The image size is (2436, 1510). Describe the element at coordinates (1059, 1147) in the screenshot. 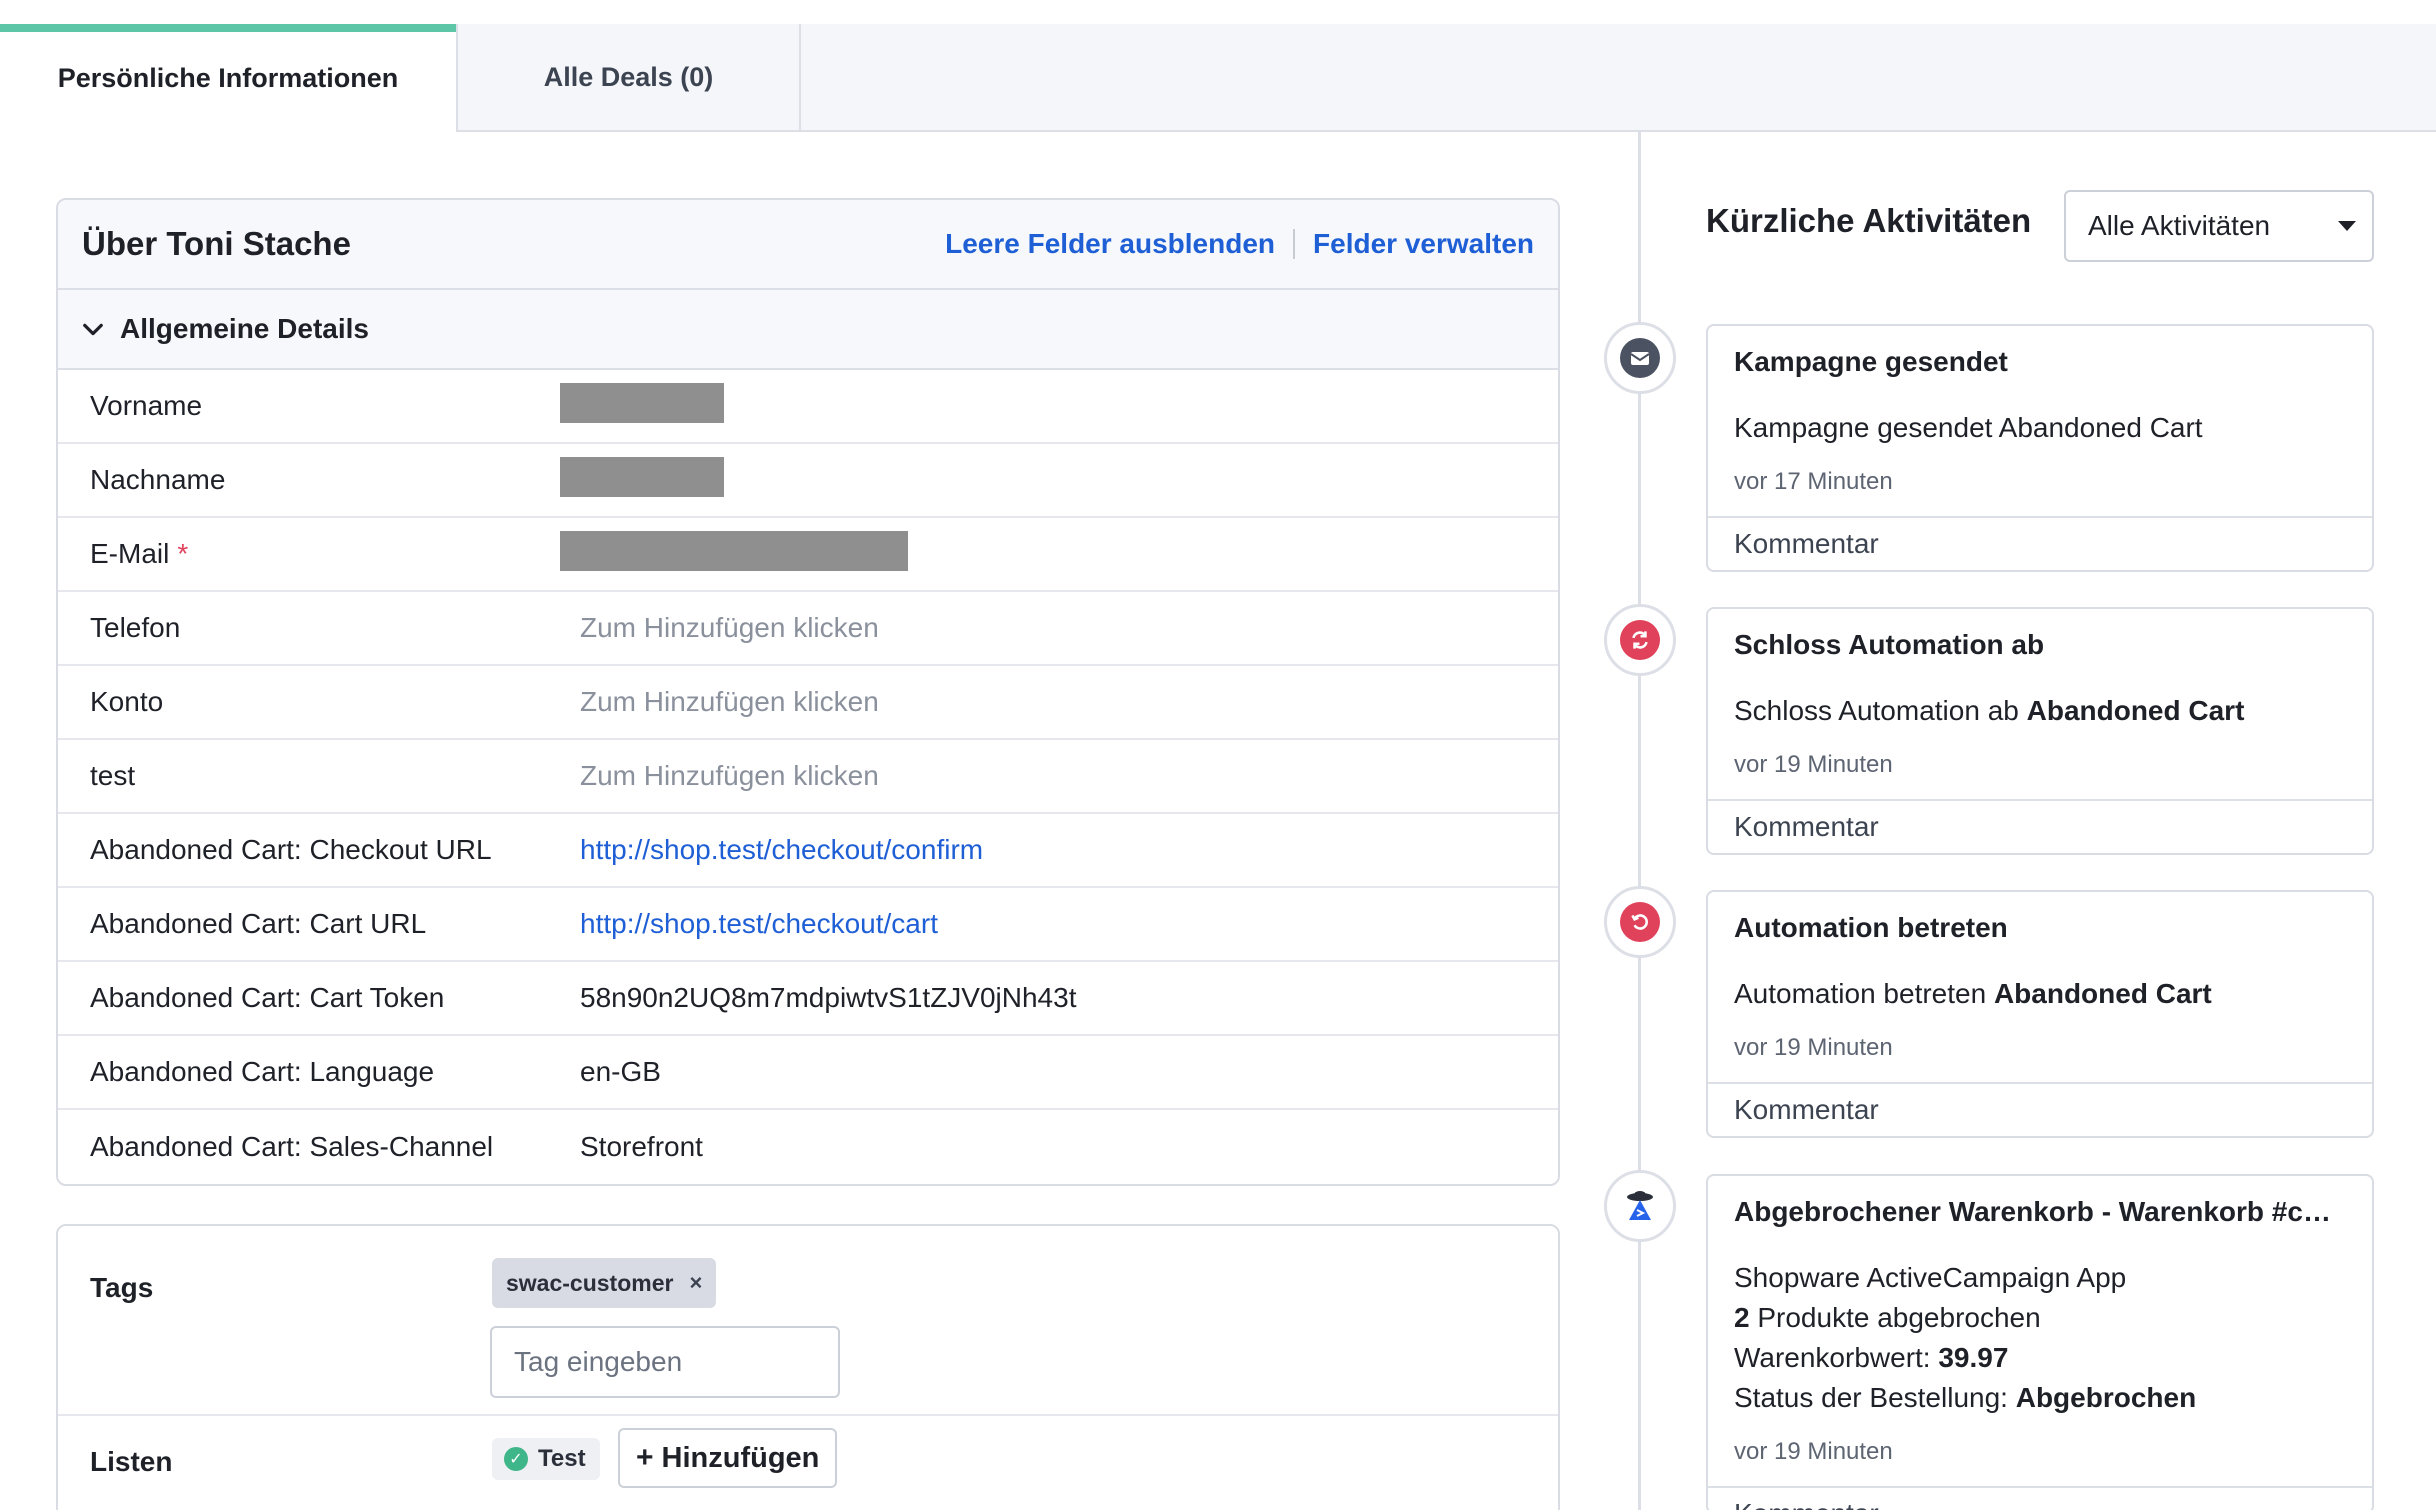

I see `sales-channel-value: Storefront` at that location.